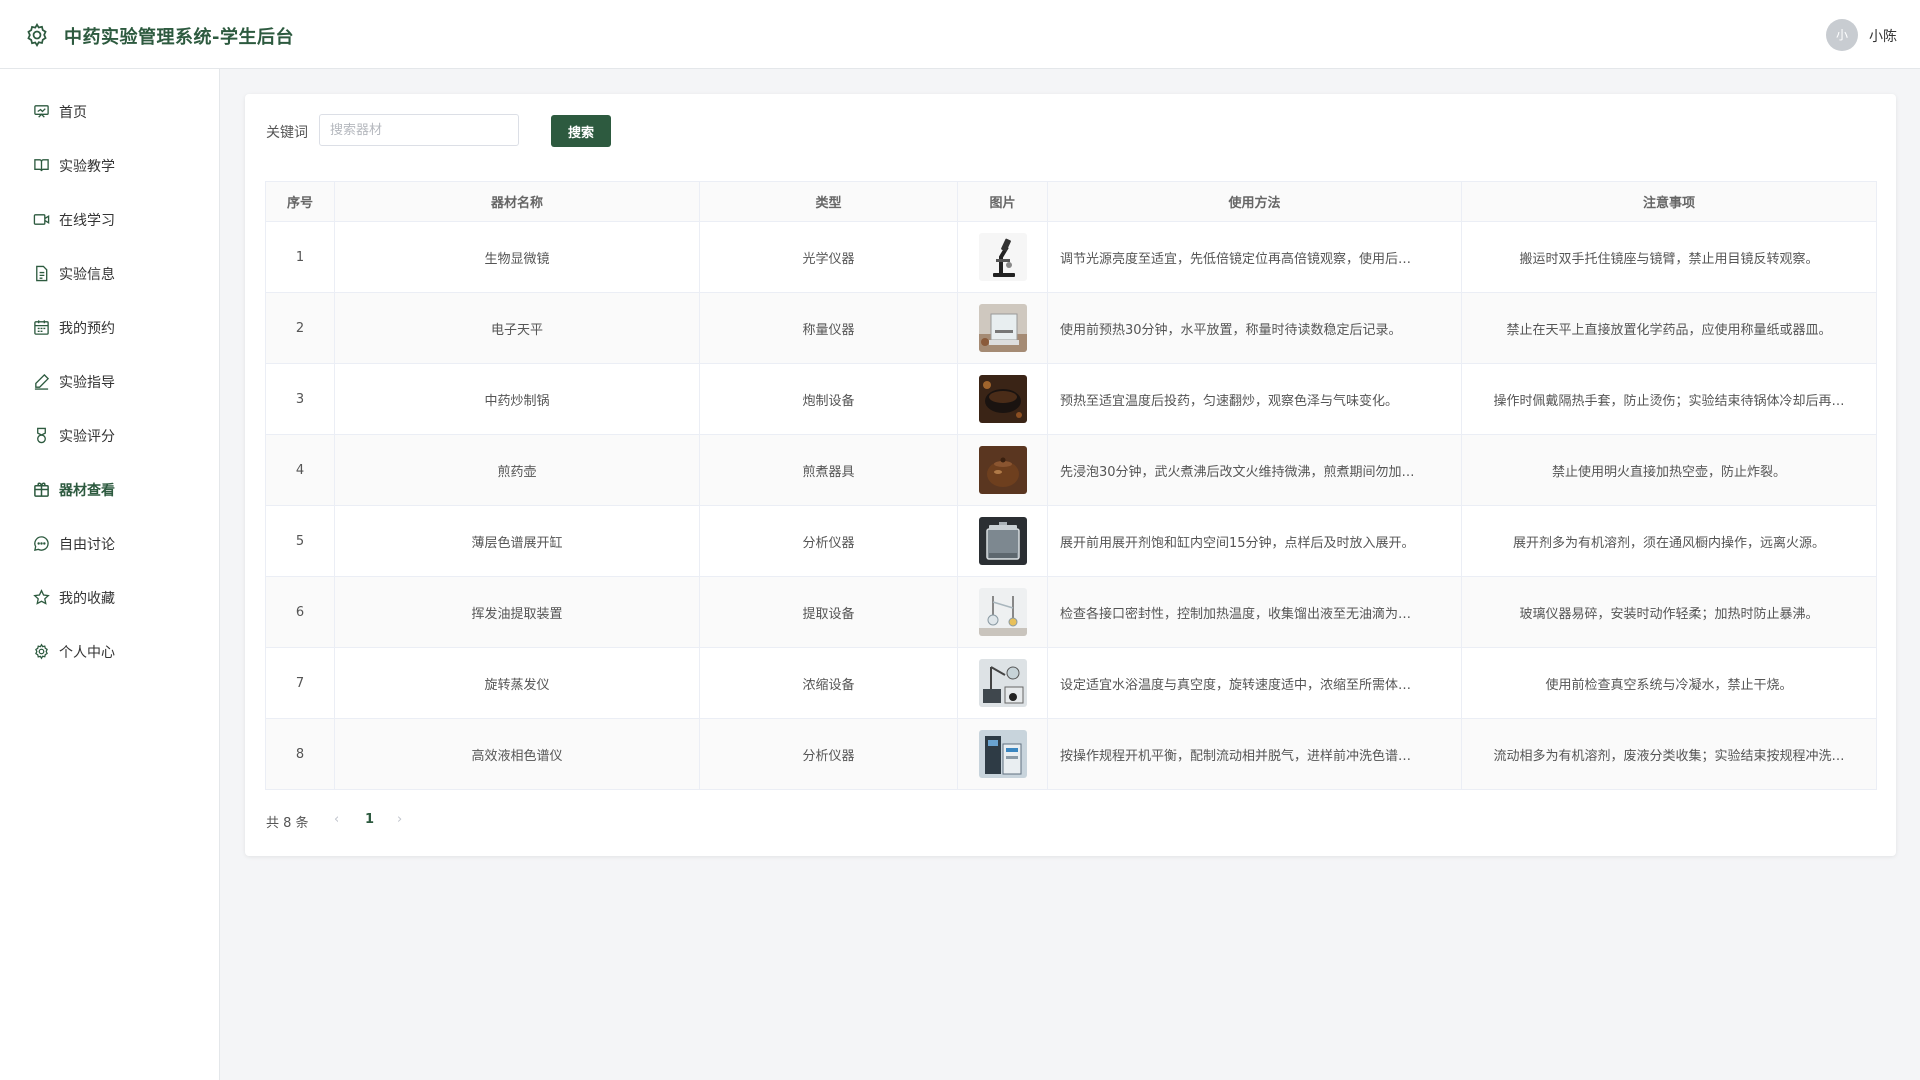  What do you see at coordinates (87, 653) in the screenshot?
I see `sidebar-item-label: 个人中心` at bounding box center [87, 653].